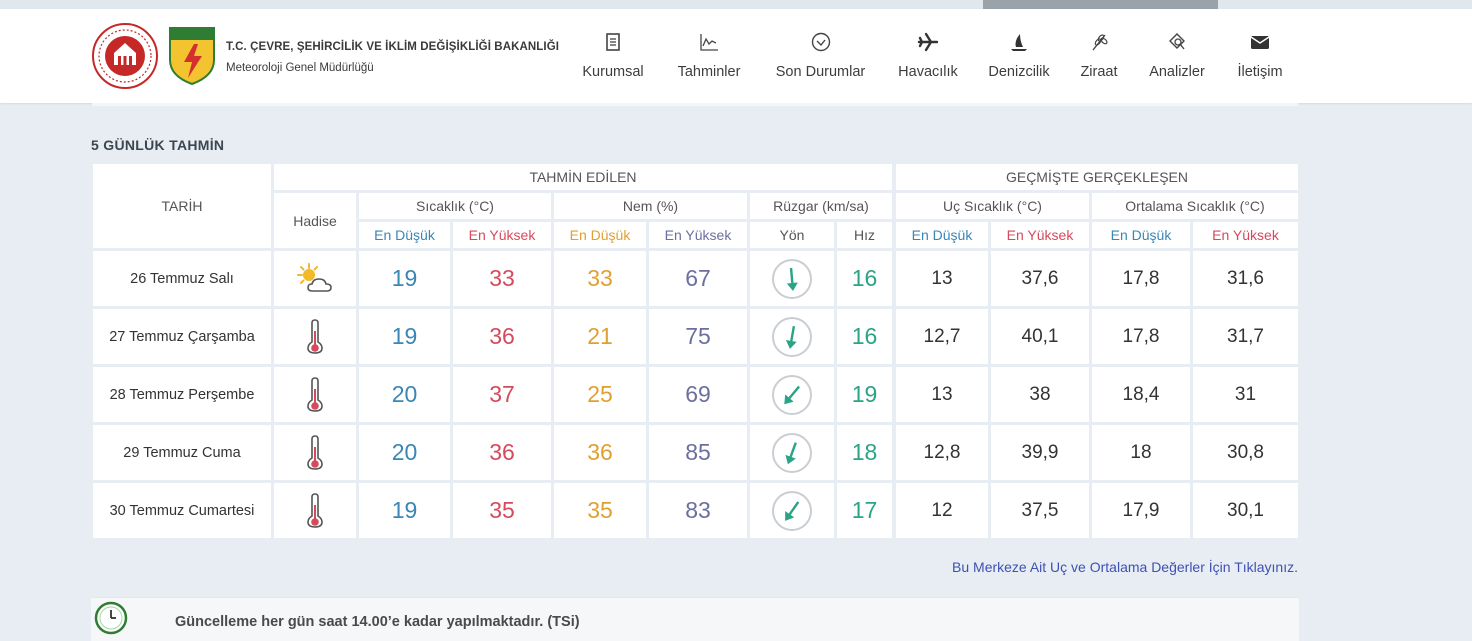  Describe the element at coordinates (1040, 235) in the screenshot. I see `sub-extreme-high: En Yüksek` at that location.